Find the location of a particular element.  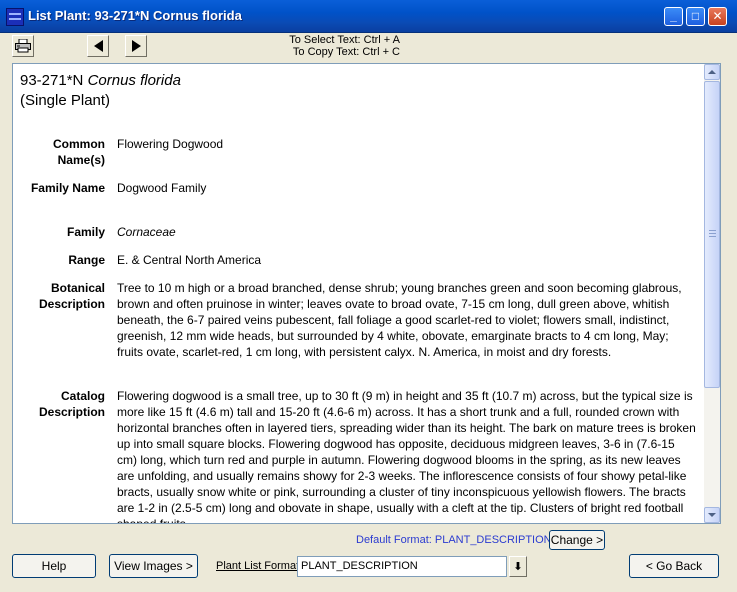

scroll-thumb is located at coordinates (712, 234).